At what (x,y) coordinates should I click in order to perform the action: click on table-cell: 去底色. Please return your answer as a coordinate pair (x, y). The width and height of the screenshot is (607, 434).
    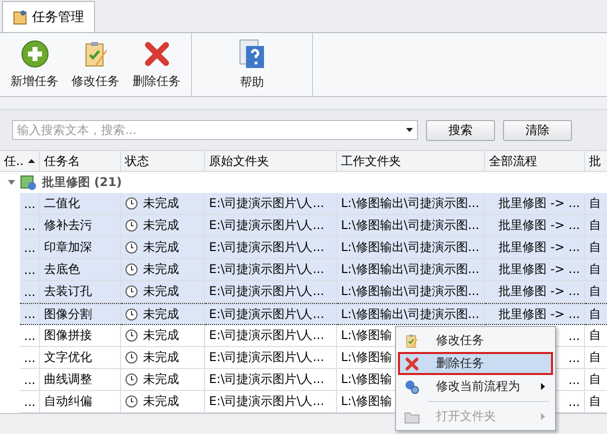
    Looking at the image, I should click on (80, 270).